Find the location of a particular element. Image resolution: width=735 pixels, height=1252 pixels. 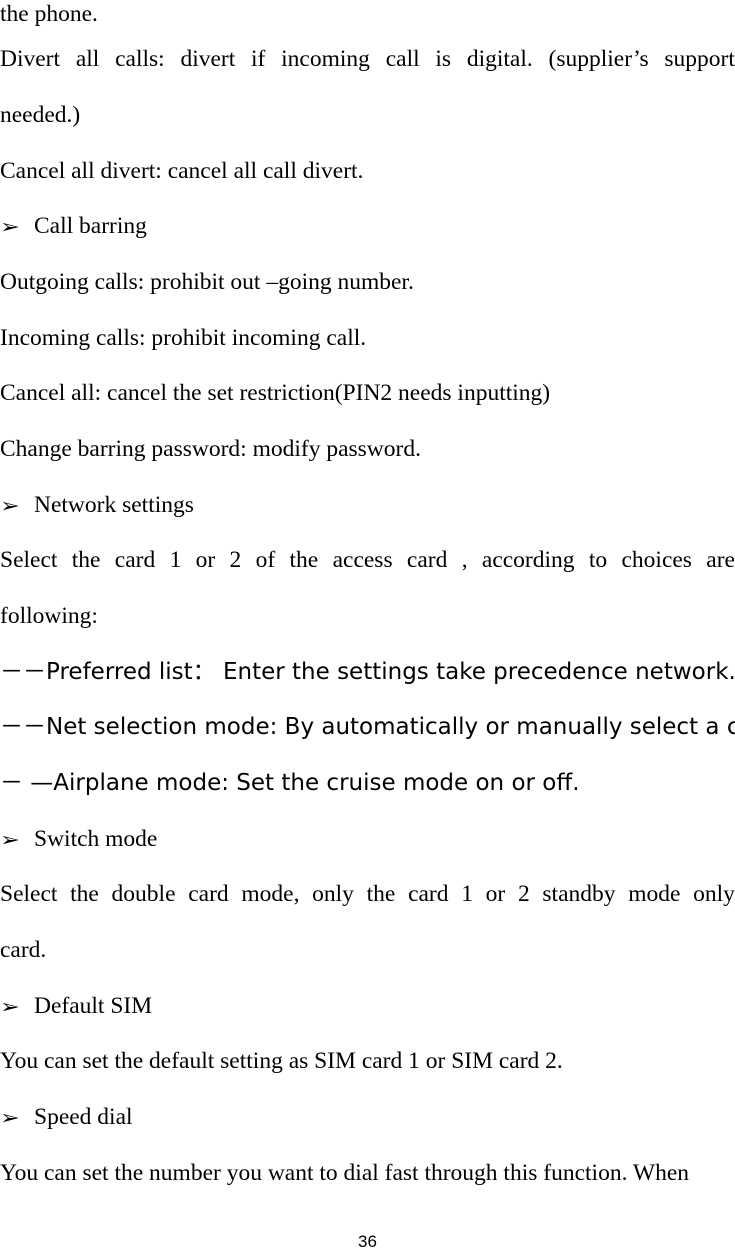

word: , is located at coordinates (464, 560).